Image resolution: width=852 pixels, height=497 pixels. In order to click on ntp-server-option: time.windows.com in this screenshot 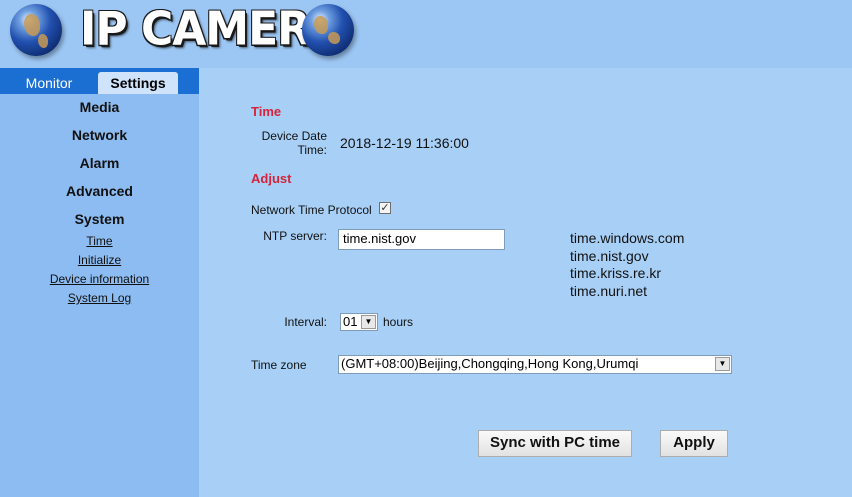, I will do `click(627, 238)`.